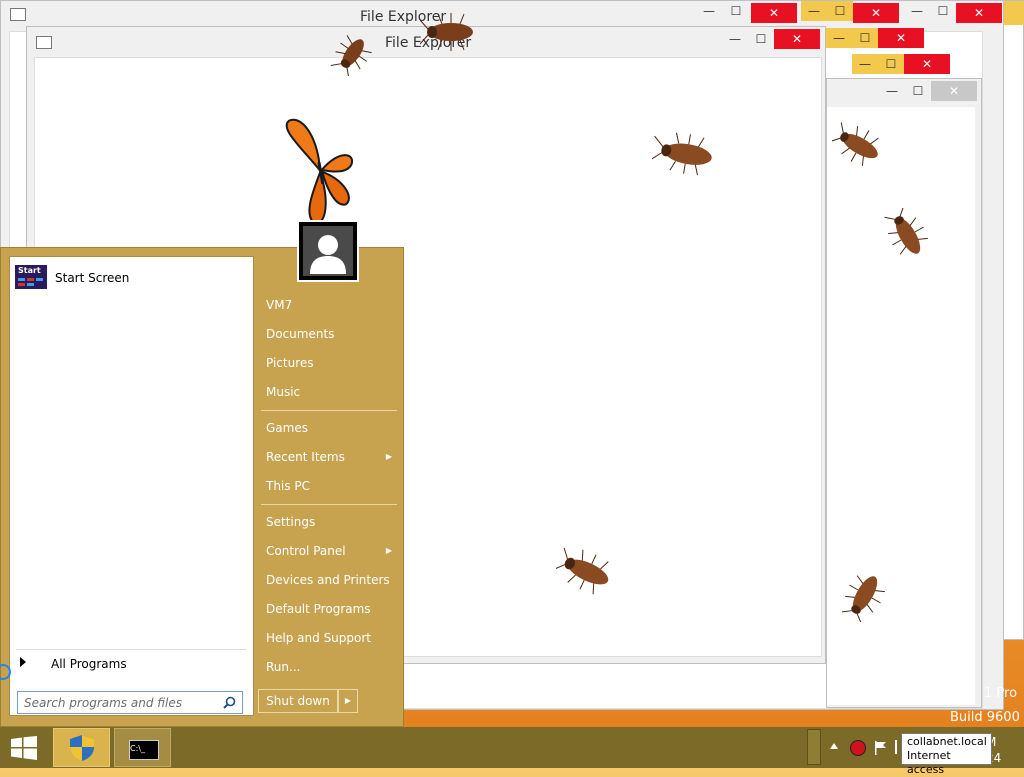  I want to click on shield-icon, so click(82, 748).